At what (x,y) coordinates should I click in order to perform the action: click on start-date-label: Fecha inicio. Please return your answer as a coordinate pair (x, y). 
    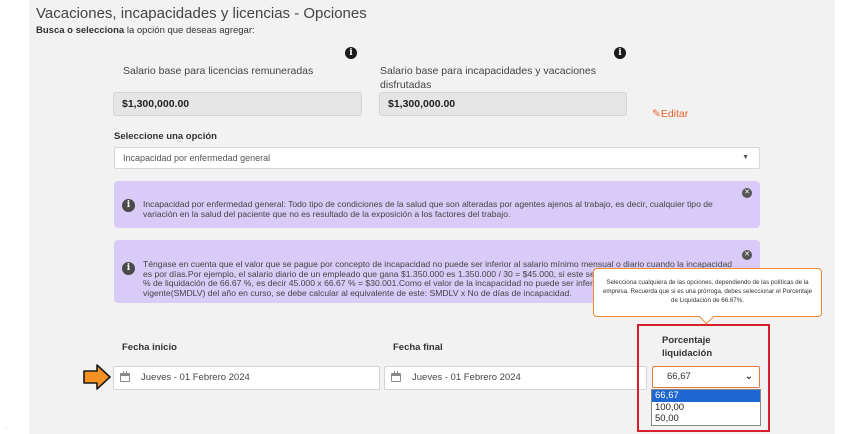
    Looking at the image, I should click on (149, 347).